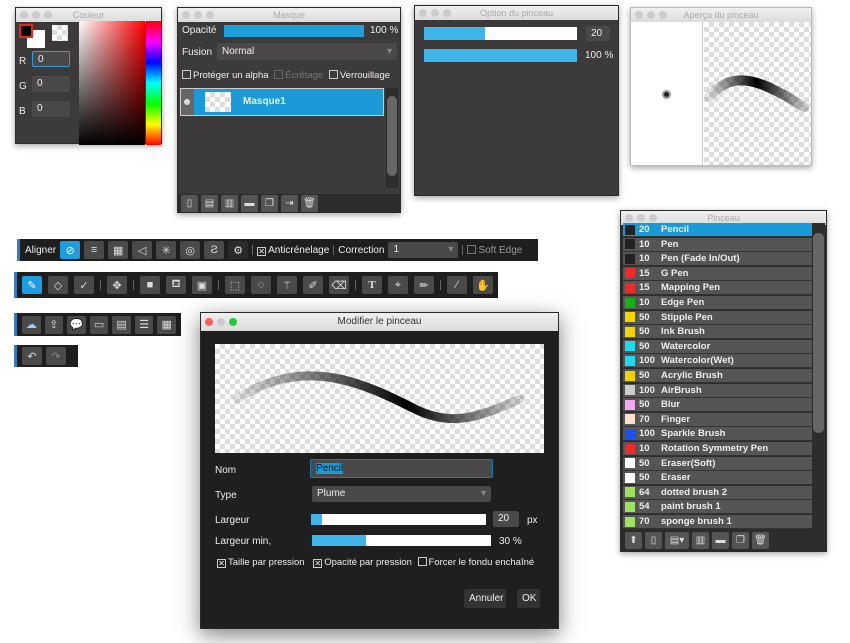 The height and width of the screenshot is (643, 850). Describe the element at coordinates (94, 250) in the screenshot. I see `parallel-lines-icon: ≡` at that location.